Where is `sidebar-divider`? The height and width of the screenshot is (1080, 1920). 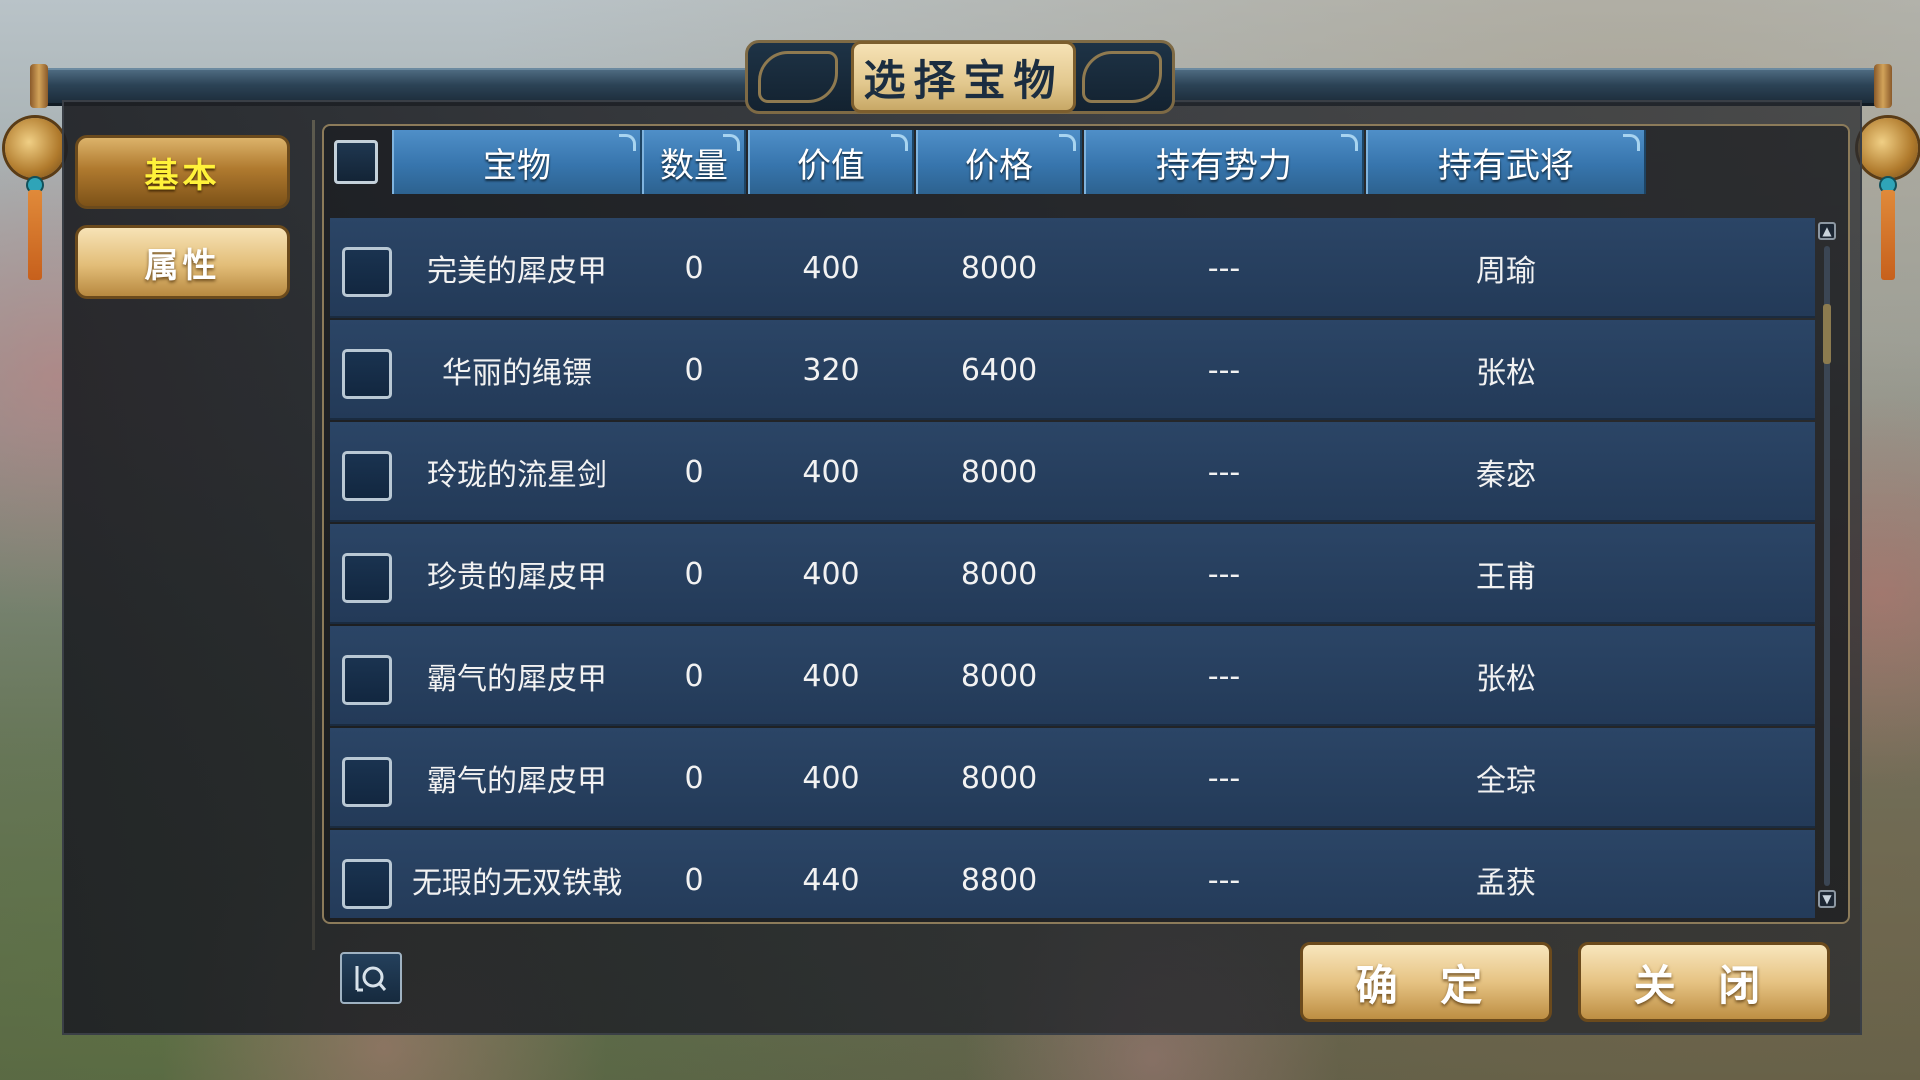
sidebar-divider is located at coordinates (313, 535).